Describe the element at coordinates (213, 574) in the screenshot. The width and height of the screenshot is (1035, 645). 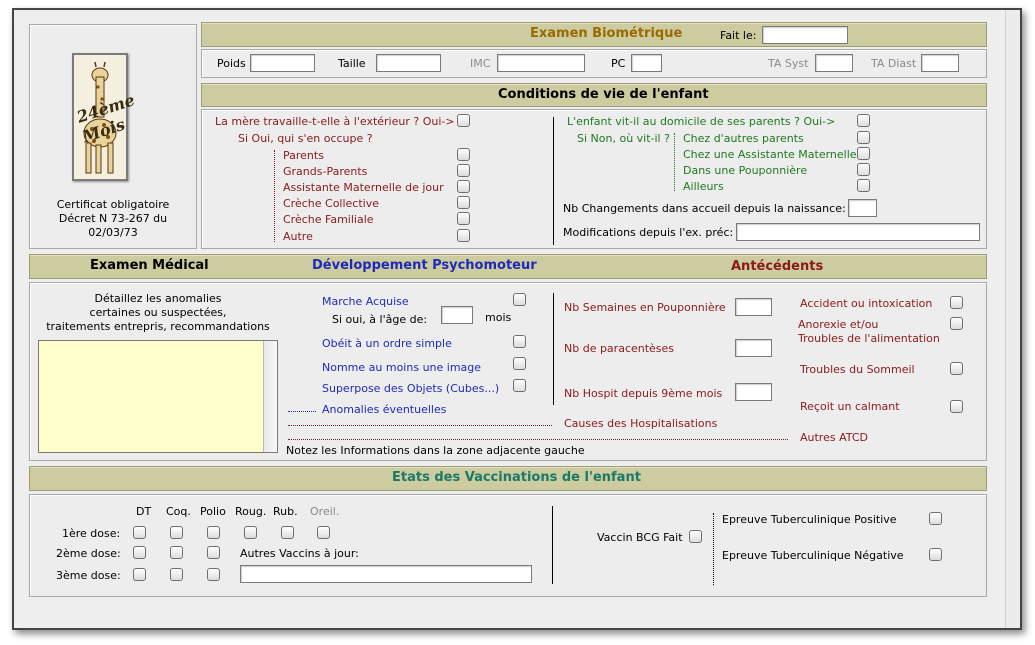
I see `dose3-polio-checkbox` at that location.